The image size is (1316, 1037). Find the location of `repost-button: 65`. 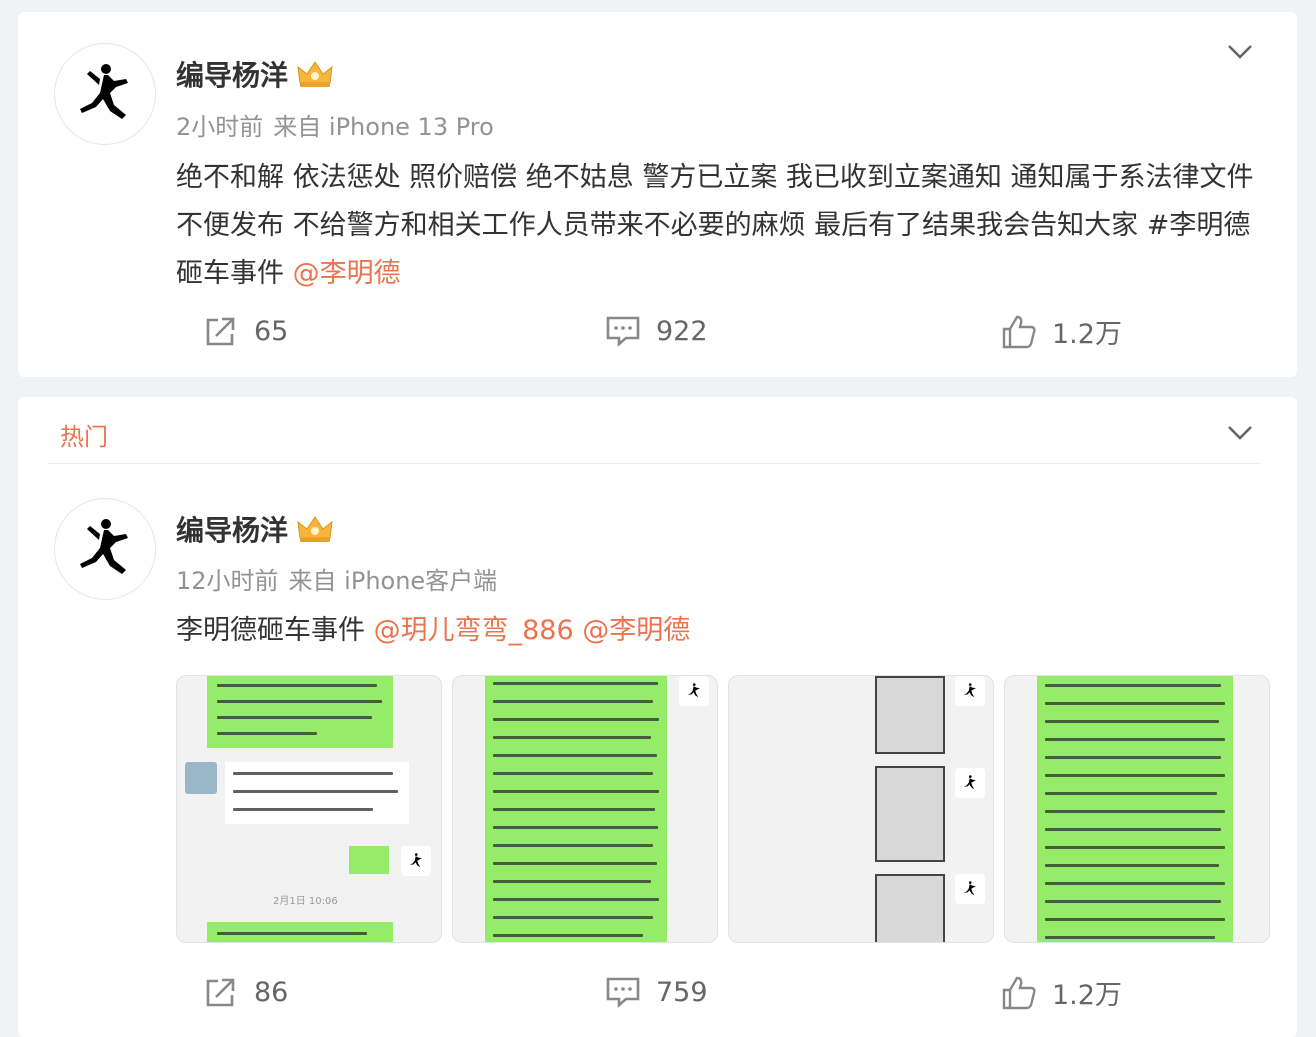

repost-button: 65 is located at coordinates (245, 331).